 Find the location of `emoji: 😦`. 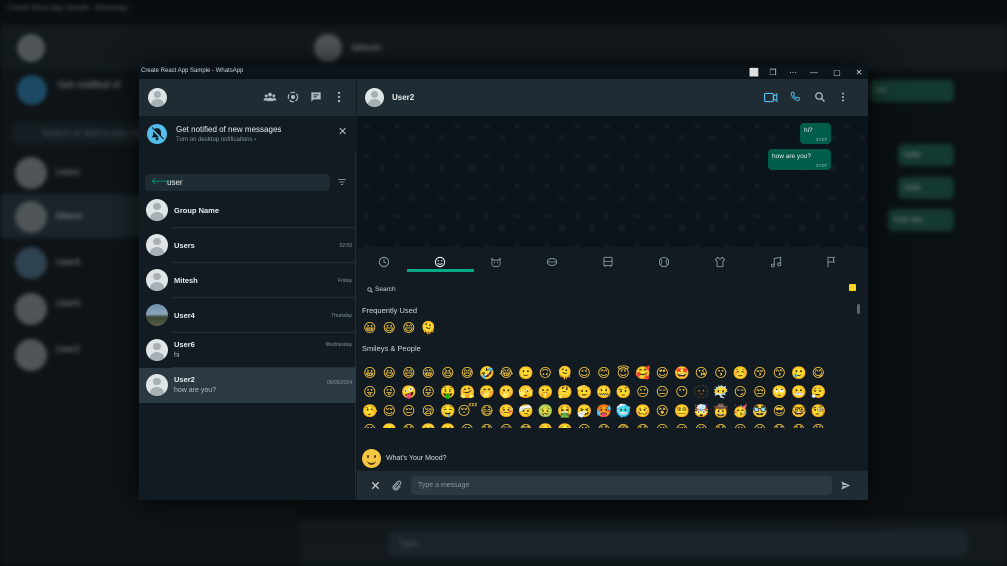

emoji: 😦 is located at coordinates (585, 424).